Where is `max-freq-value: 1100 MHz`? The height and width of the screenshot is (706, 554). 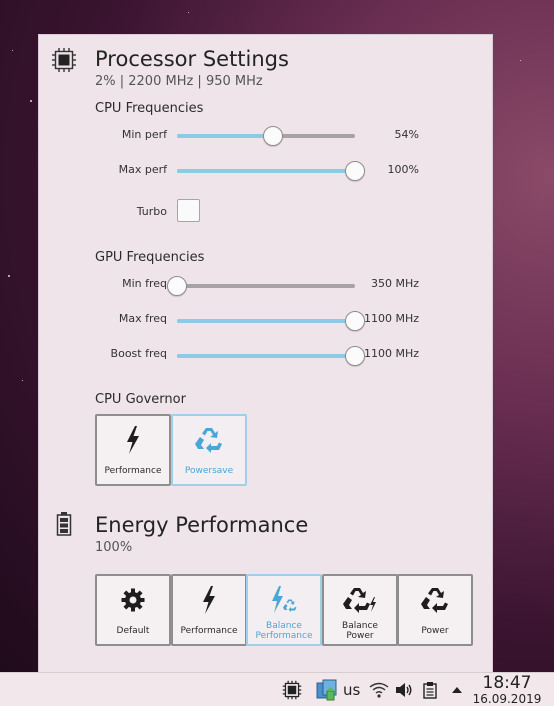
max-freq-value: 1100 MHz is located at coordinates (391, 318).